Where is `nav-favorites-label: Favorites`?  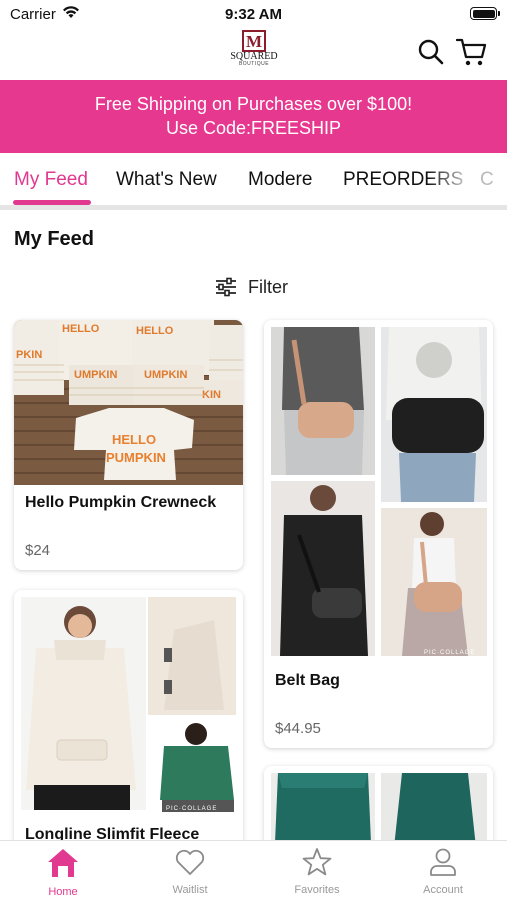 nav-favorites-label: Favorites is located at coordinates (317, 890).